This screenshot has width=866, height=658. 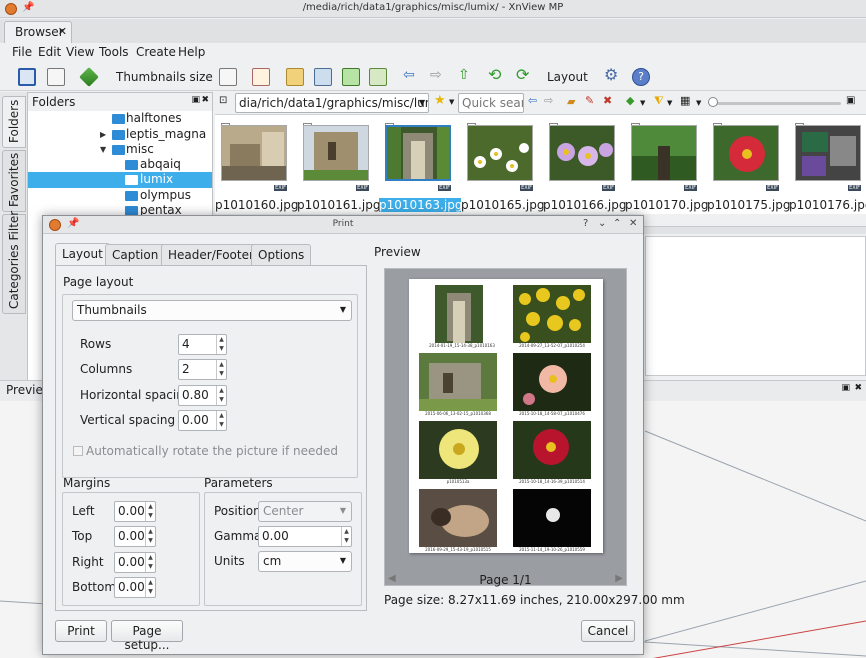 I want to click on view-mode-icon: ▦, so click(x=685, y=100).